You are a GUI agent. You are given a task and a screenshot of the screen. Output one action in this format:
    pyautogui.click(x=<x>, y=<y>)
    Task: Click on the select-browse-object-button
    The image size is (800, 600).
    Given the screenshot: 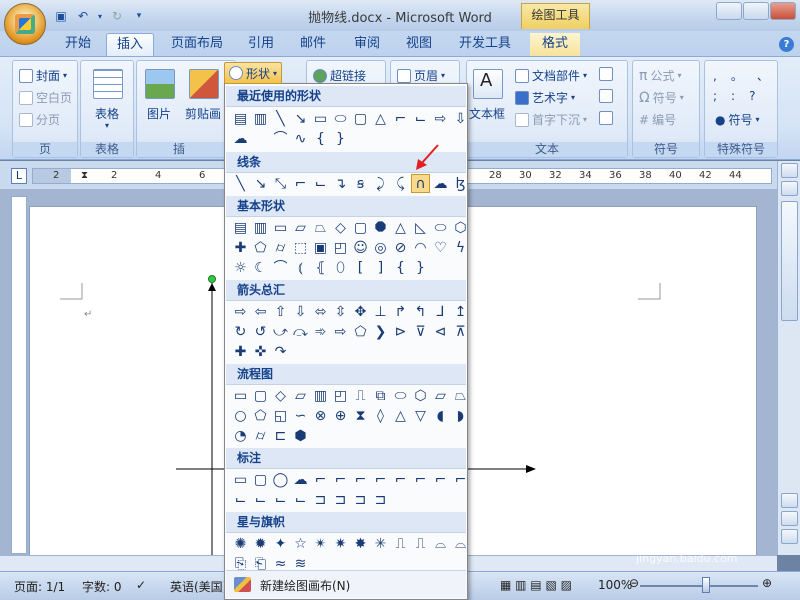 What is the action you would take?
    pyautogui.click(x=789, y=536)
    